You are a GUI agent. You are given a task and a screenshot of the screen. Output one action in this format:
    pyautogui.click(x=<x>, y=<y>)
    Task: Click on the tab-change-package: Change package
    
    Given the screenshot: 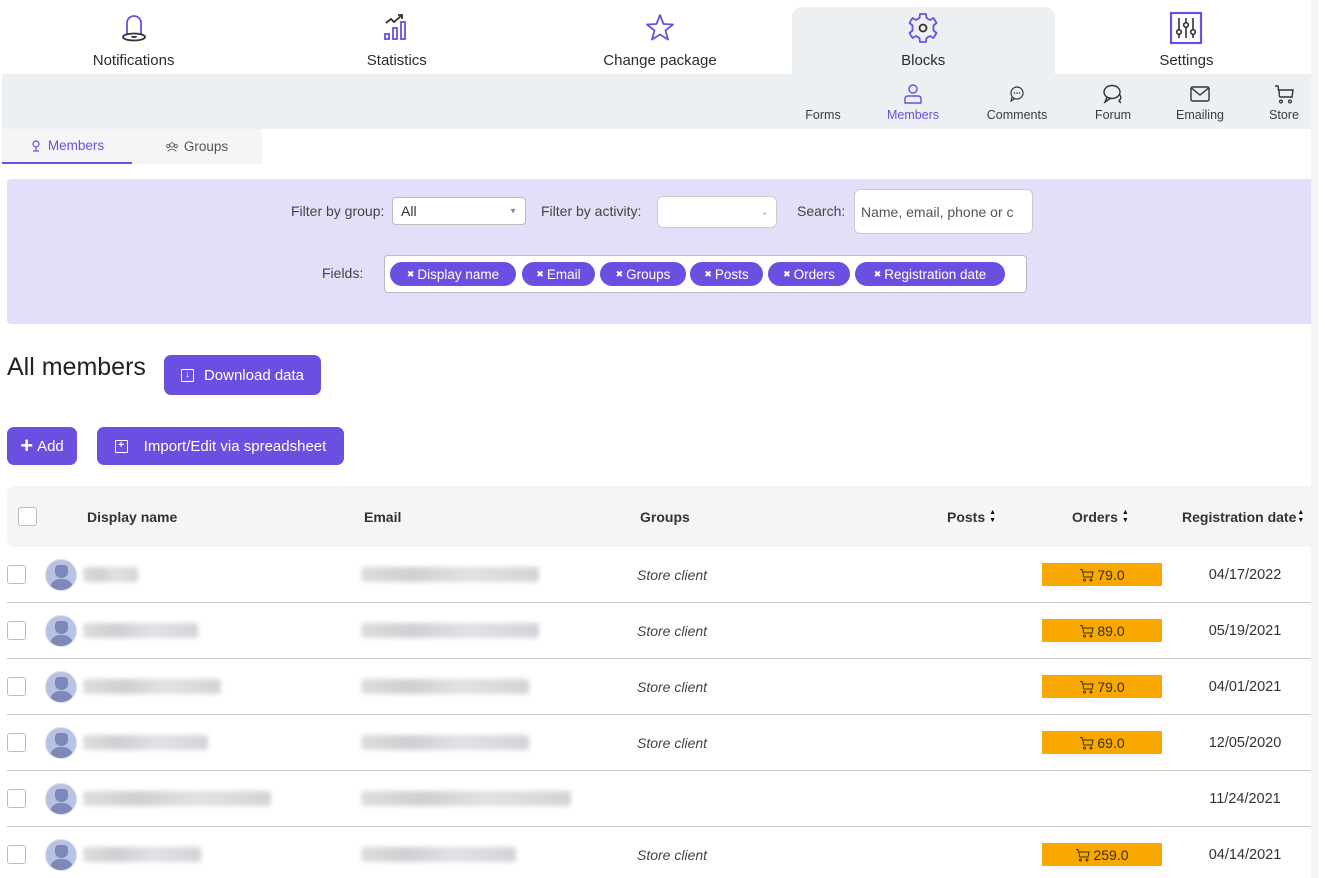 What is the action you would take?
    pyautogui.click(x=659, y=37)
    